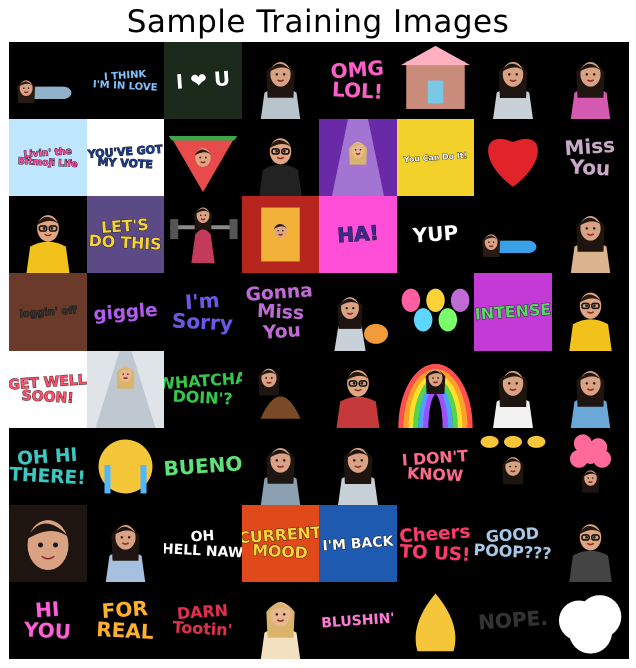  Describe the element at coordinates (203, 620) in the screenshot. I see `sample-image-tile: DARN Tootin'` at that location.